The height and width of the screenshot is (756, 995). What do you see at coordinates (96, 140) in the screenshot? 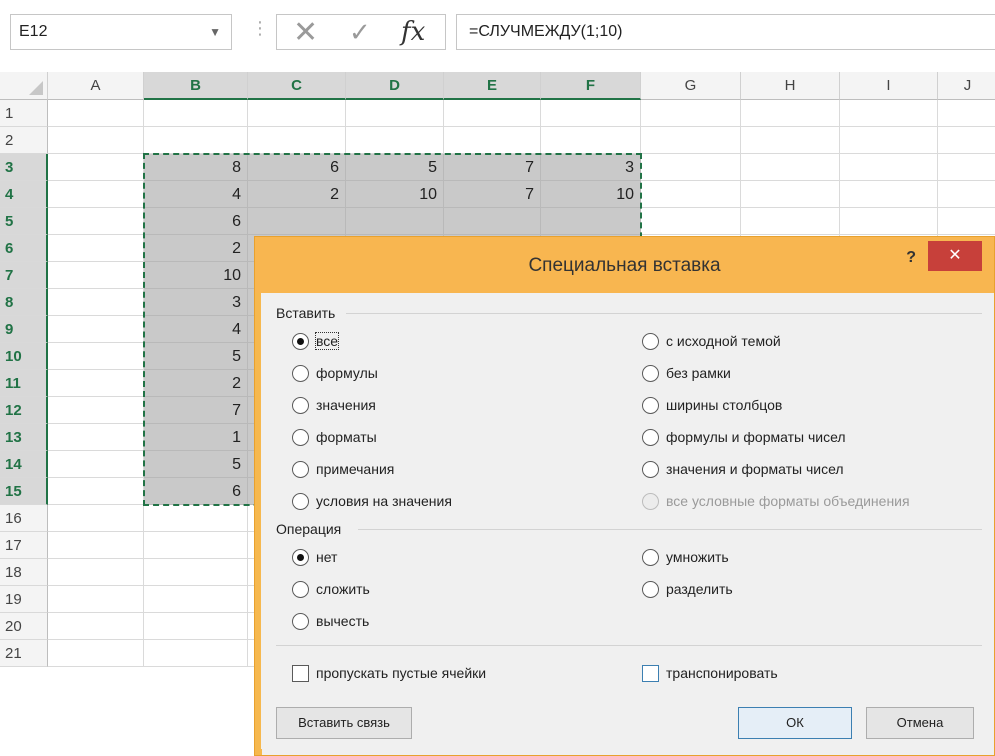
I see `cell-a2` at bounding box center [96, 140].